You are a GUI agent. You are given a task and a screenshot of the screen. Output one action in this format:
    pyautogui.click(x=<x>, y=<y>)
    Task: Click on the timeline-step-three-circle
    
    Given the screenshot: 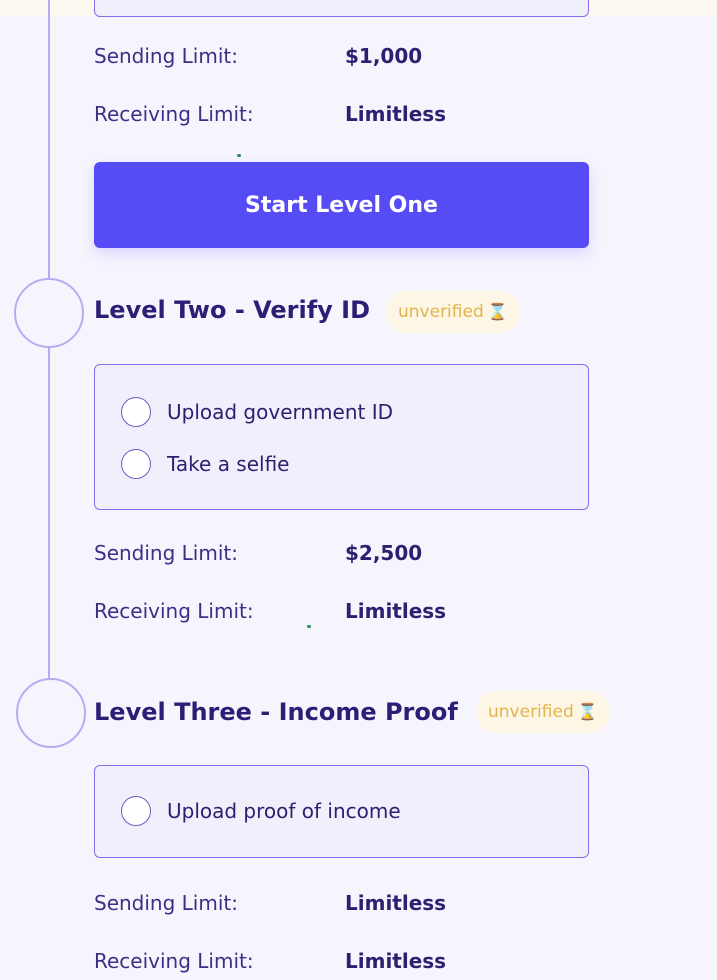 What is the action you would take?
    pyautogui.click(x=51, y=713)
    